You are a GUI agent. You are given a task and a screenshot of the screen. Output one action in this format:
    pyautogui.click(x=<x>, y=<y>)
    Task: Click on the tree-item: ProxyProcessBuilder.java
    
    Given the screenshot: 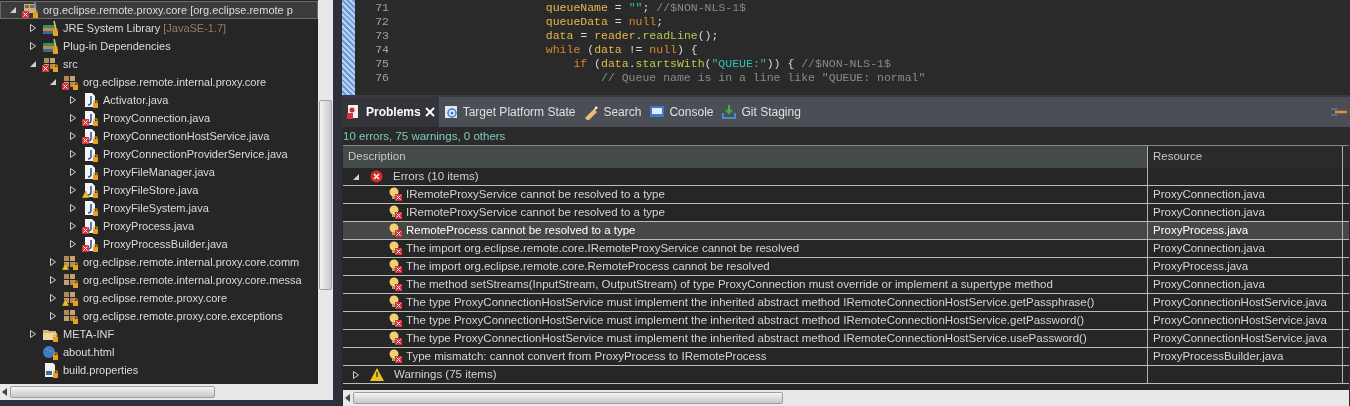 What is the action you would take?
    pyautogui.click(x=159, y=244)
    